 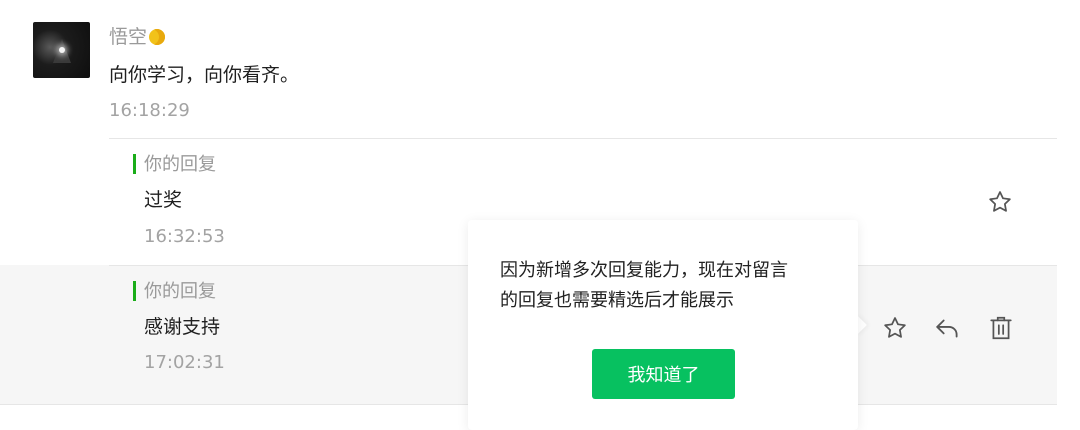 What do you see at coordinates (149, 110) in the screenshot?
I see `comment-time: 16:18:29` at bounding box center [149, 110].